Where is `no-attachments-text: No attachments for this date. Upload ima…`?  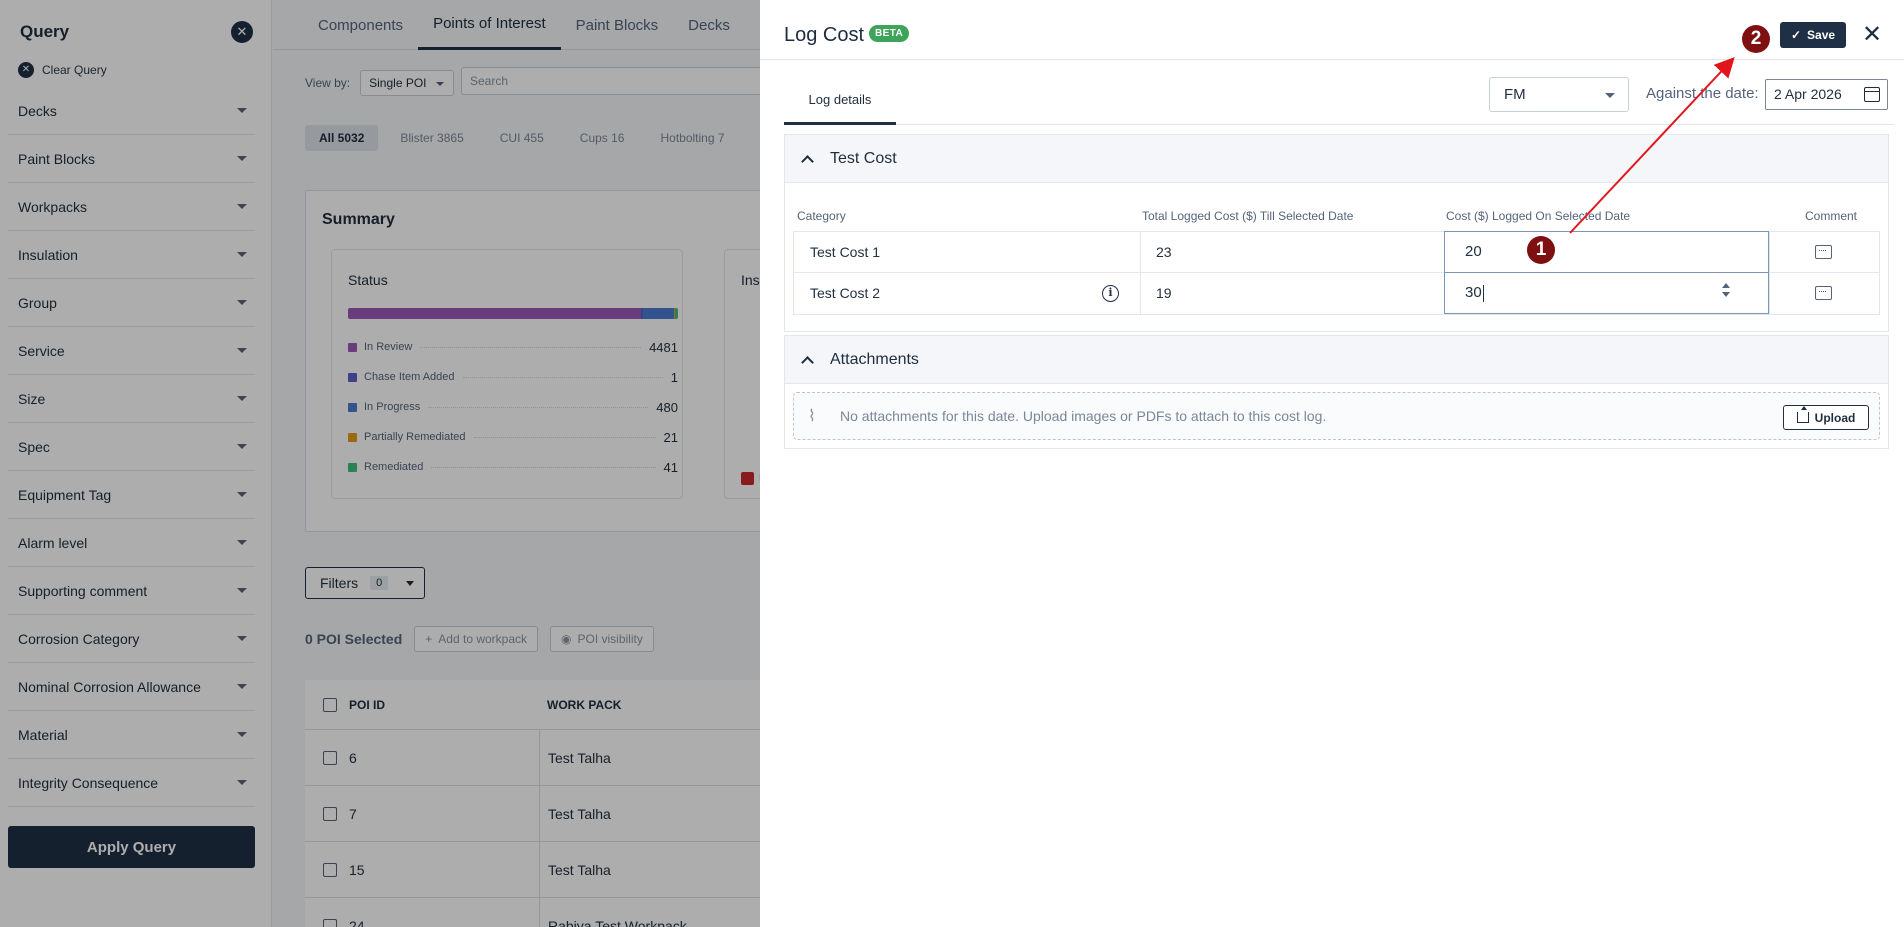 no-attachments-text: No attachments for this date. Upload ima… is located at coordinates (1083, 416).